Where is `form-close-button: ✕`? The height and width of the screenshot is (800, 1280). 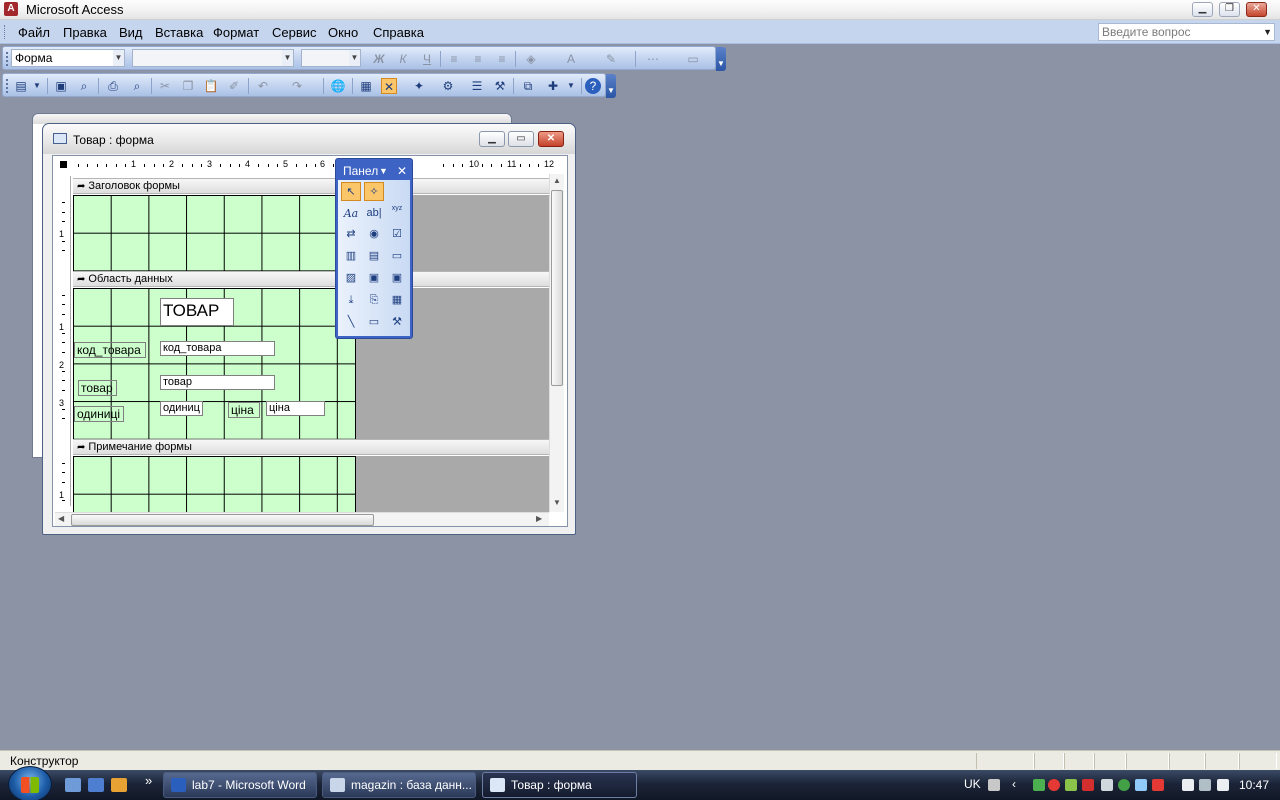
form-close-button: ✕ is located at coordinates (551, 139).